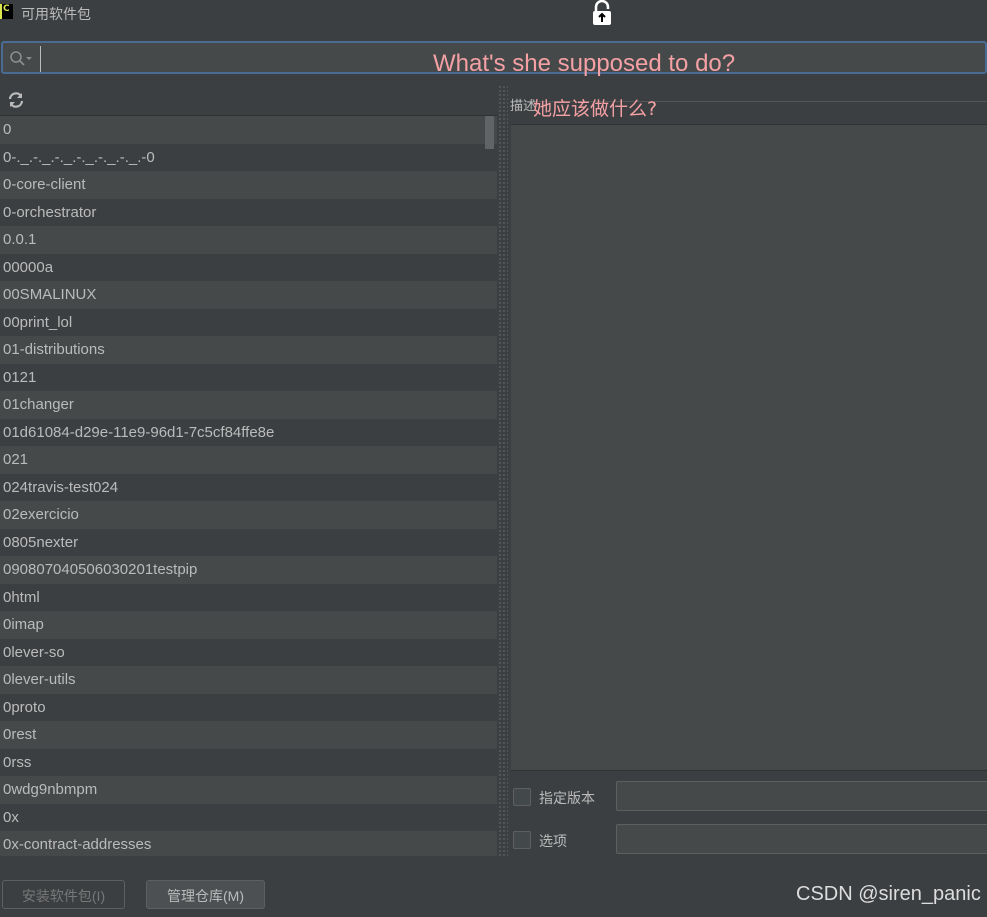 The width and height of the screenshot is (987, 917). What do you see at coordinates (21, 58) in the screenshot?
I see `search-icon` at bounding box center [21, 58].